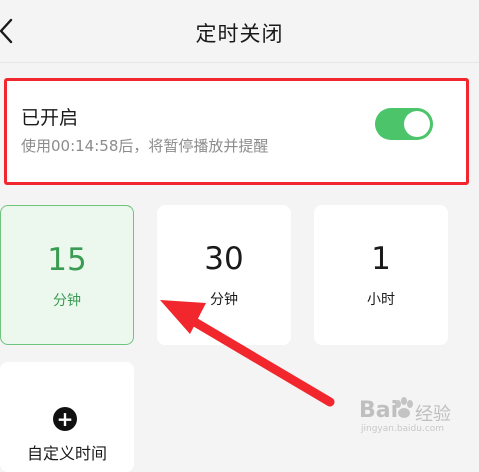 This screenshot has height=472, width=479. Describe the element at coordinates (433, 414) in the screenshot. I see `watermark-product: 经验` at that location.